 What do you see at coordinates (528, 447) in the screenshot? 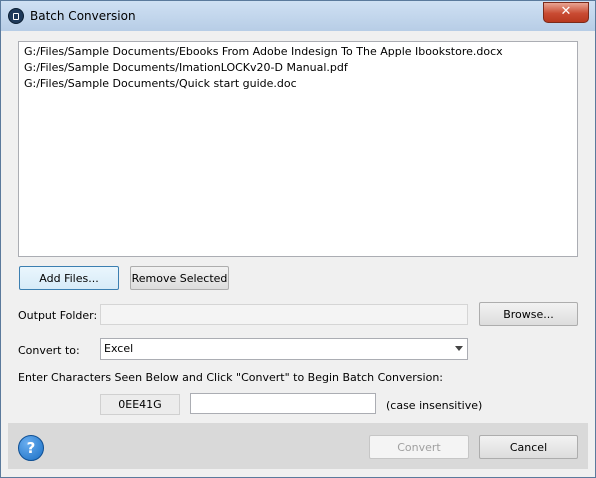
I see `cancel-button: Cancel` at bounding box center [528, 447].